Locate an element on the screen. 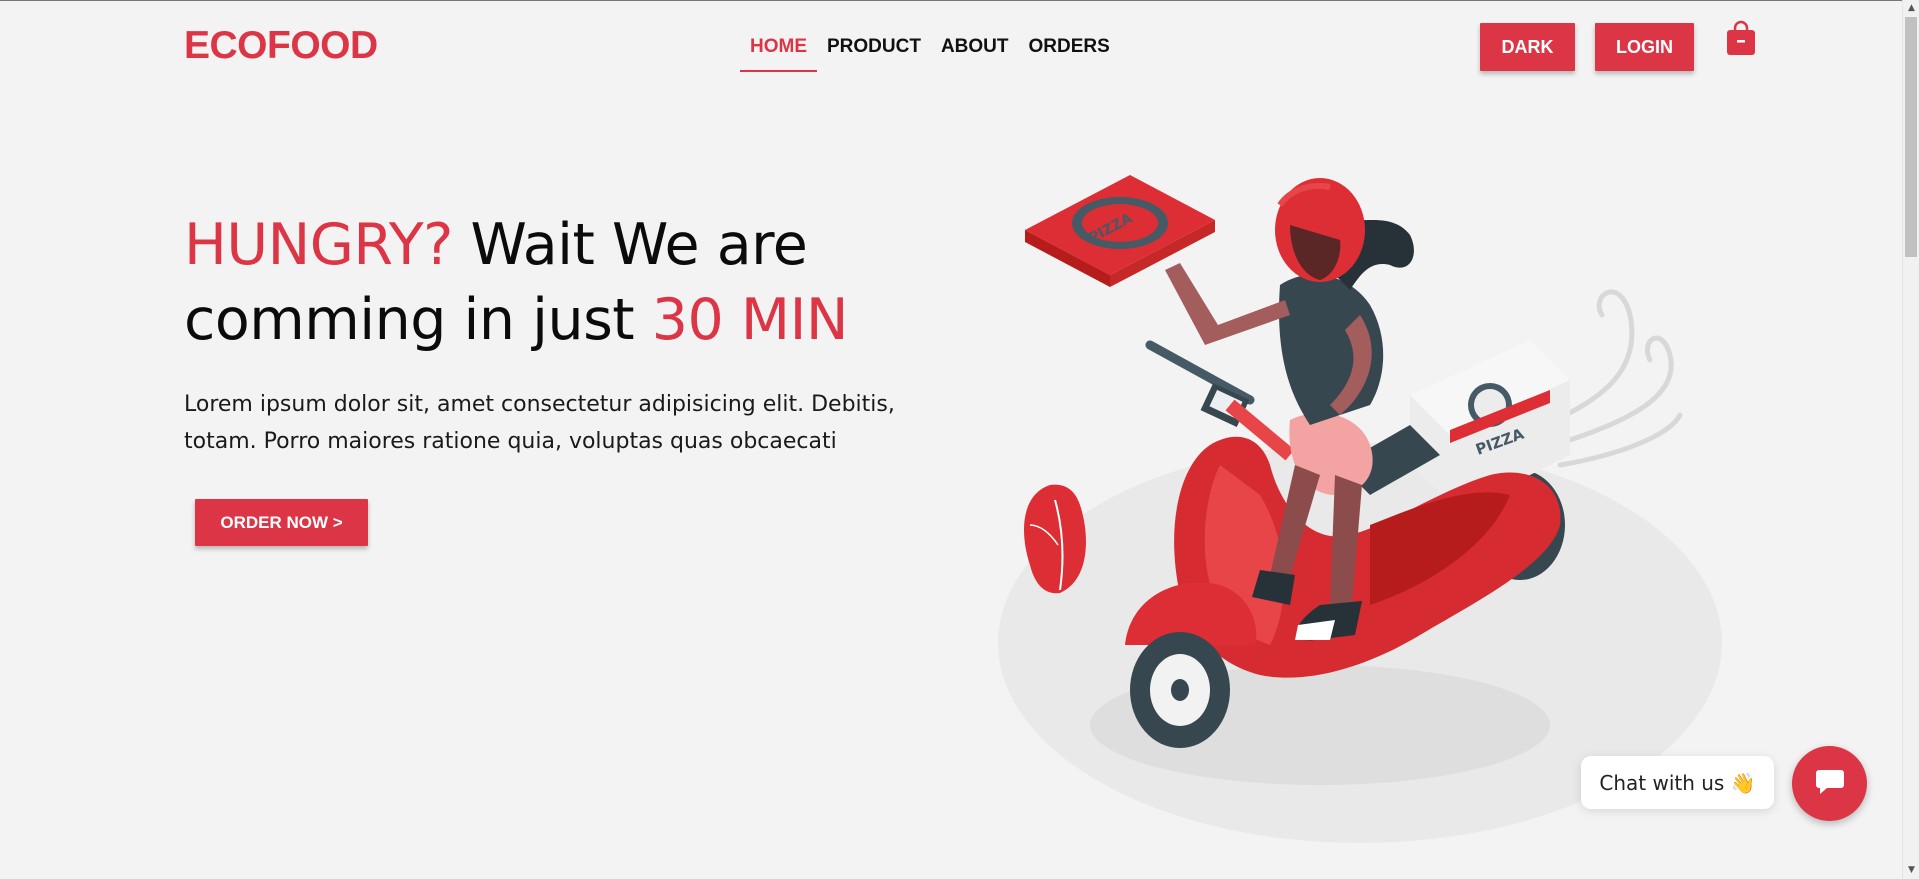  shopping-bag-icon is located at coordinates (1741, 38).